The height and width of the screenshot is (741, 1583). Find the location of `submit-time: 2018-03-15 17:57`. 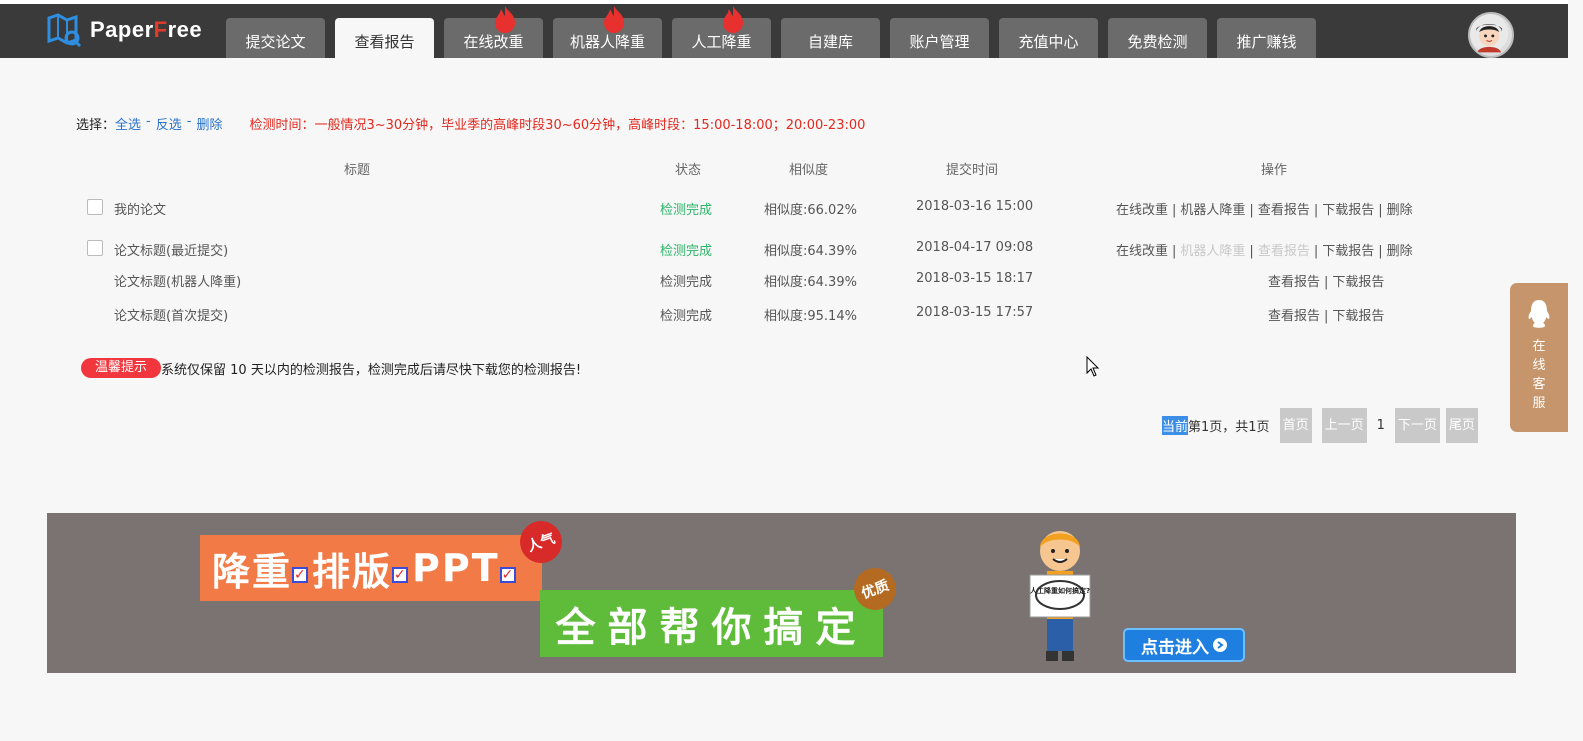

submit-time: 2018-03-15 17:57 is located at coordinates (975, 312).